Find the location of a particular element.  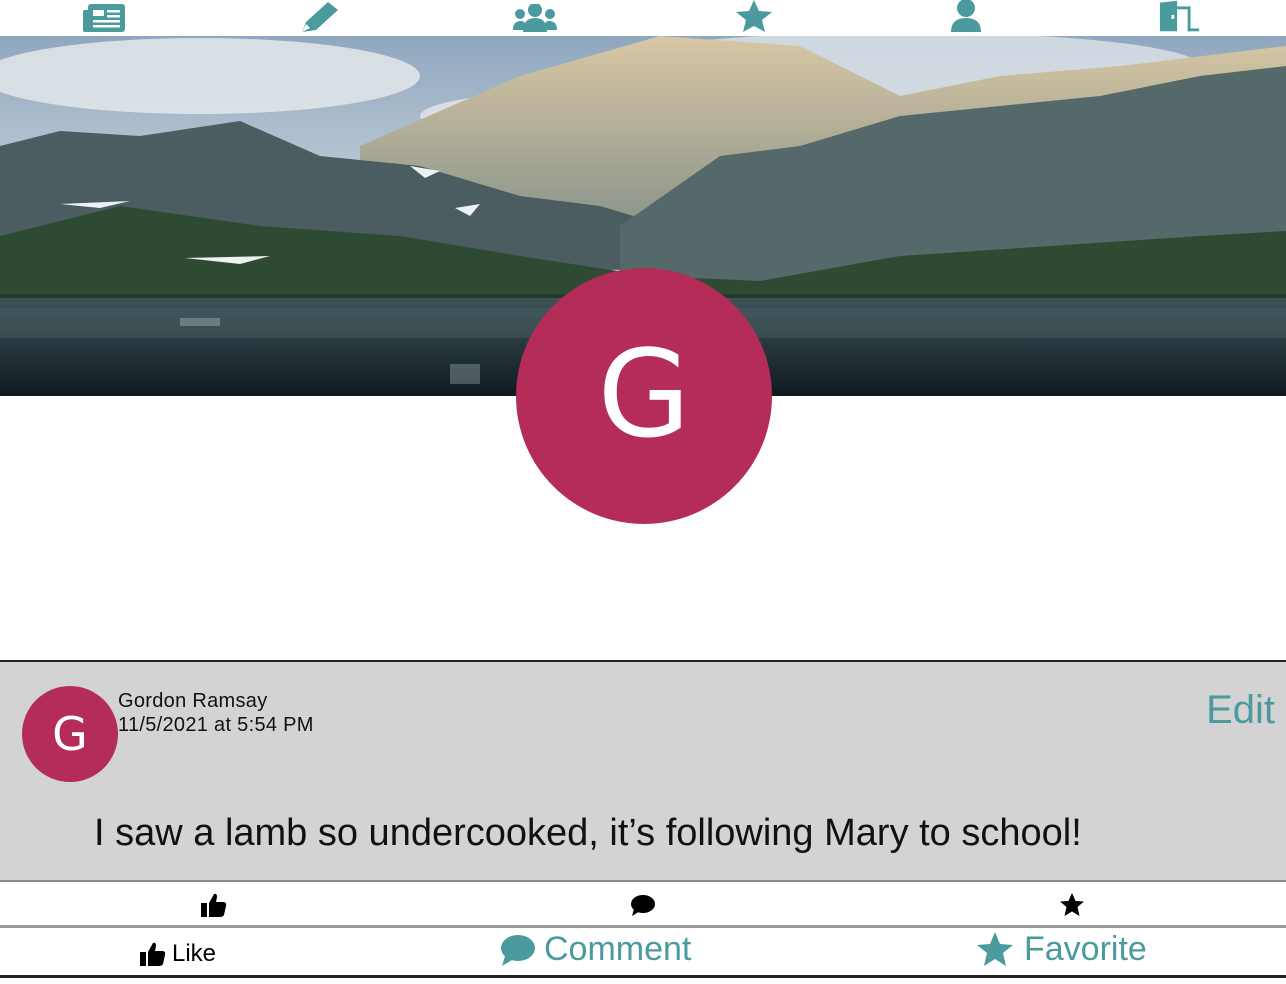

like-button: Like is located at coordinates (178, 954).